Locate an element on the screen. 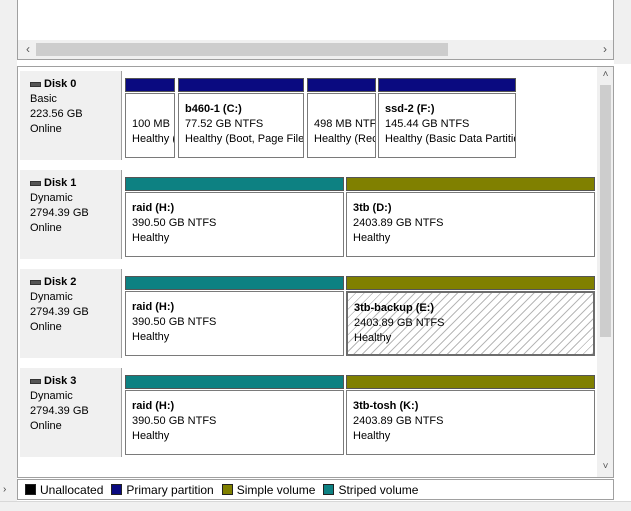 The image size is (631, 511). scroll-down-icon: ˅ is located at coordinates (605, 466).